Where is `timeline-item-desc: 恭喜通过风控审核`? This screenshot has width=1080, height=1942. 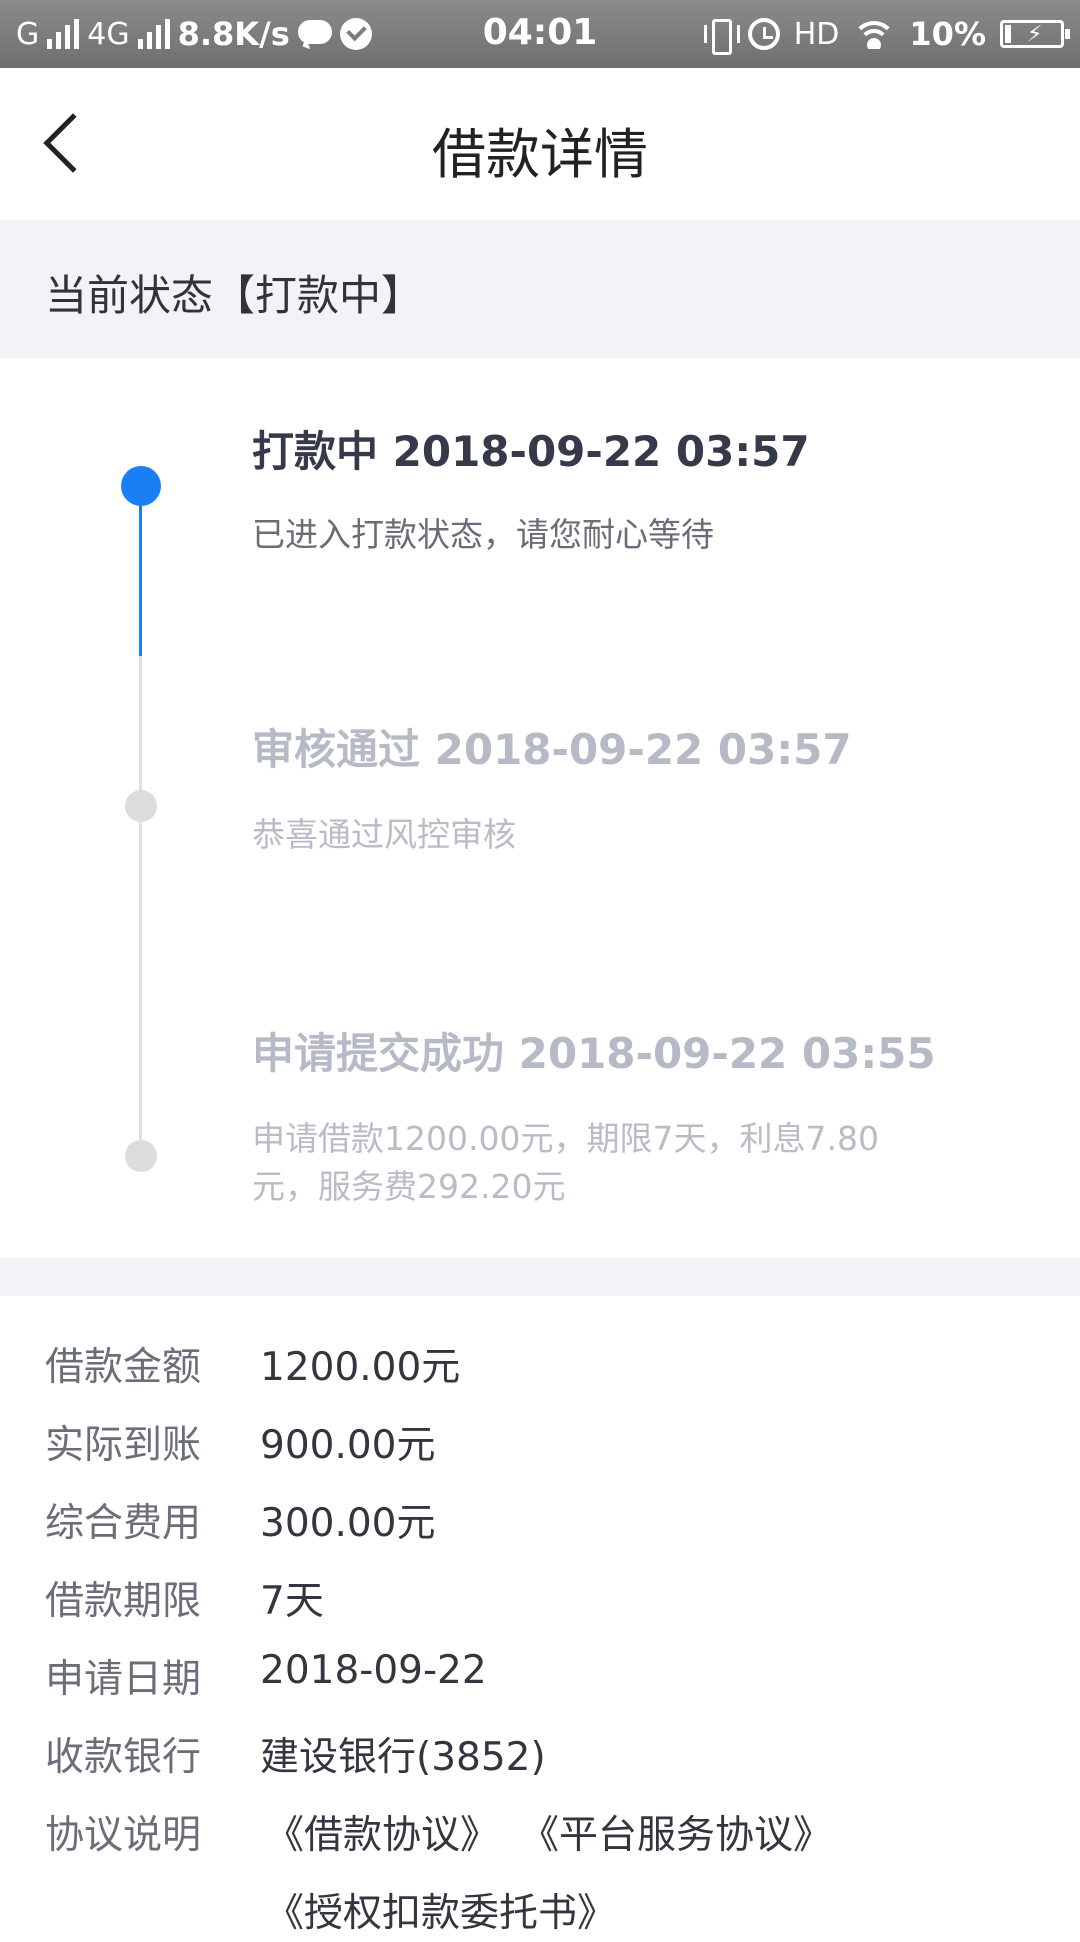
timeline-item-desc: 恭喜通过风控审核 is located at coordinates (384, 834).